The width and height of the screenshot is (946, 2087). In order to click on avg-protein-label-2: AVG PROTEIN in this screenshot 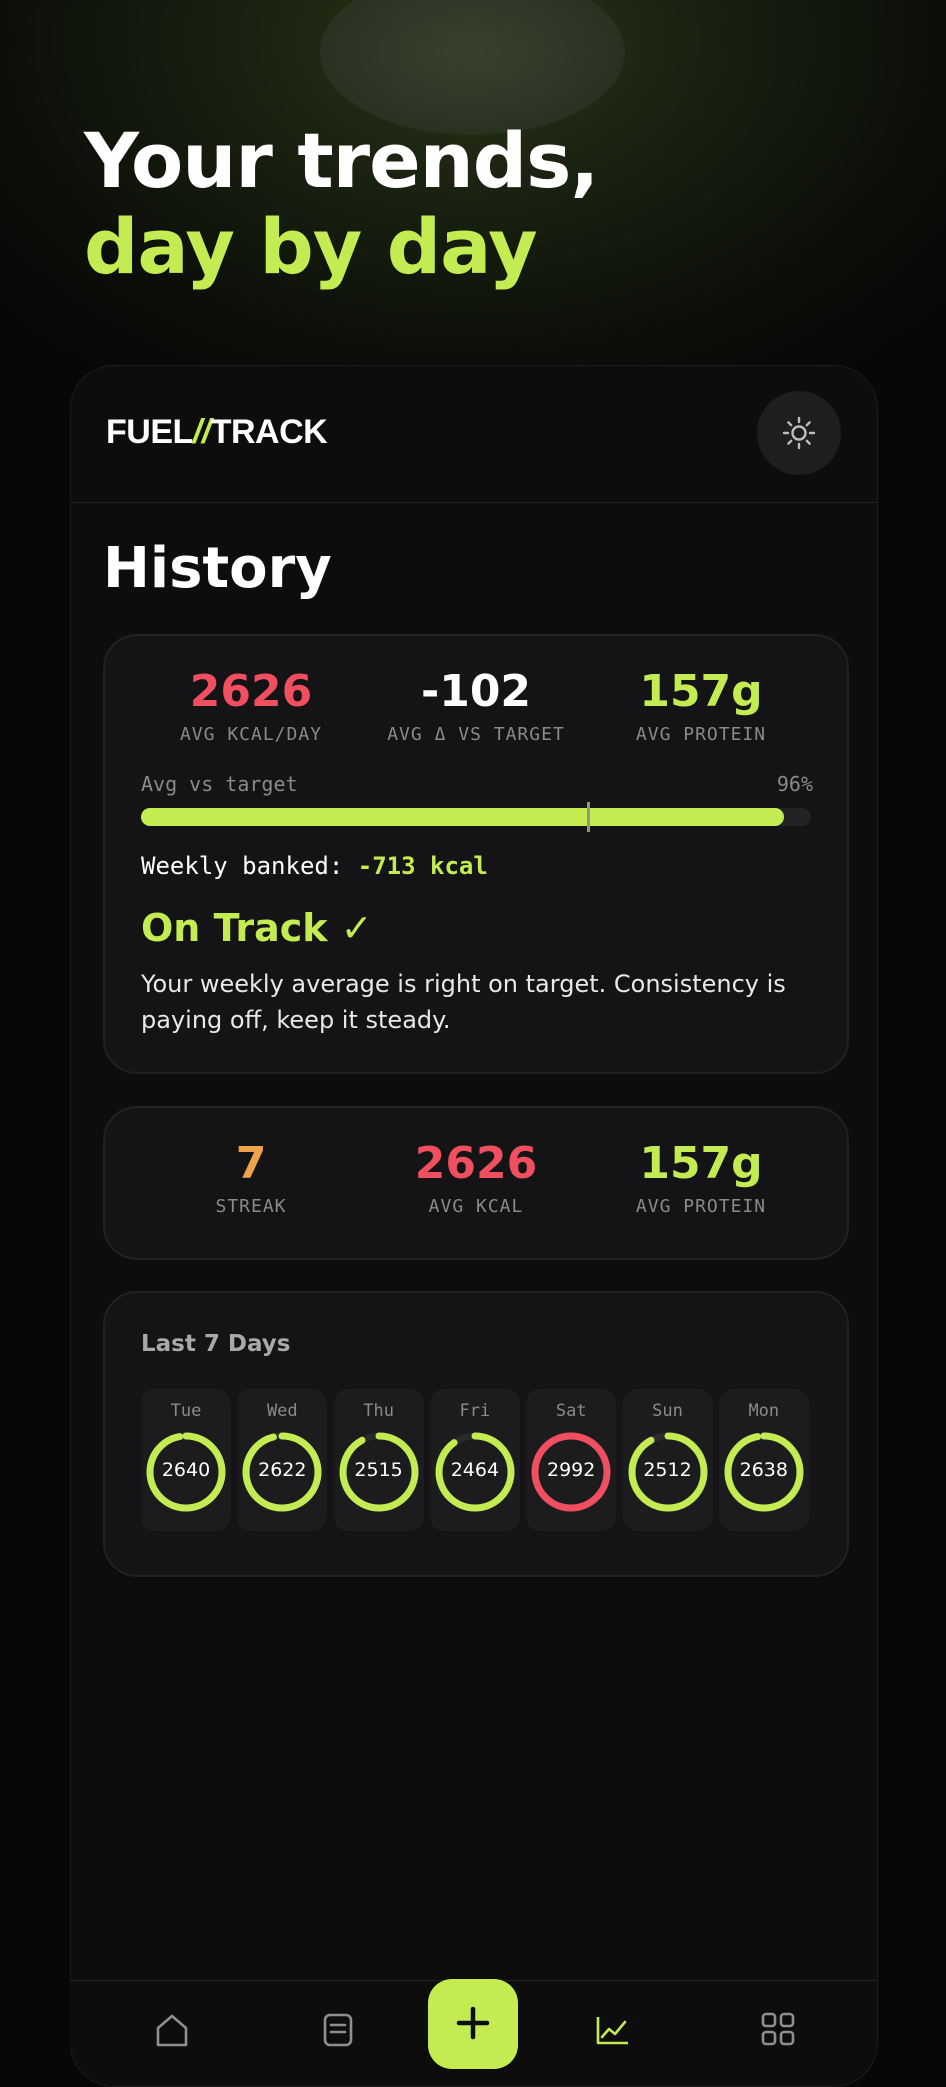, I will do `click(701, 1206)`.